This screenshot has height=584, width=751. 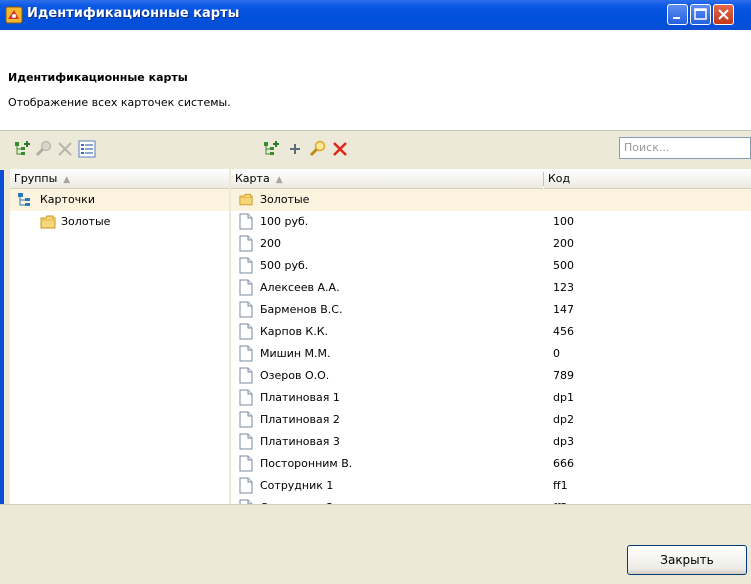 I want to click on table-row: 500 руб. 500, so click(x=491, y=266).